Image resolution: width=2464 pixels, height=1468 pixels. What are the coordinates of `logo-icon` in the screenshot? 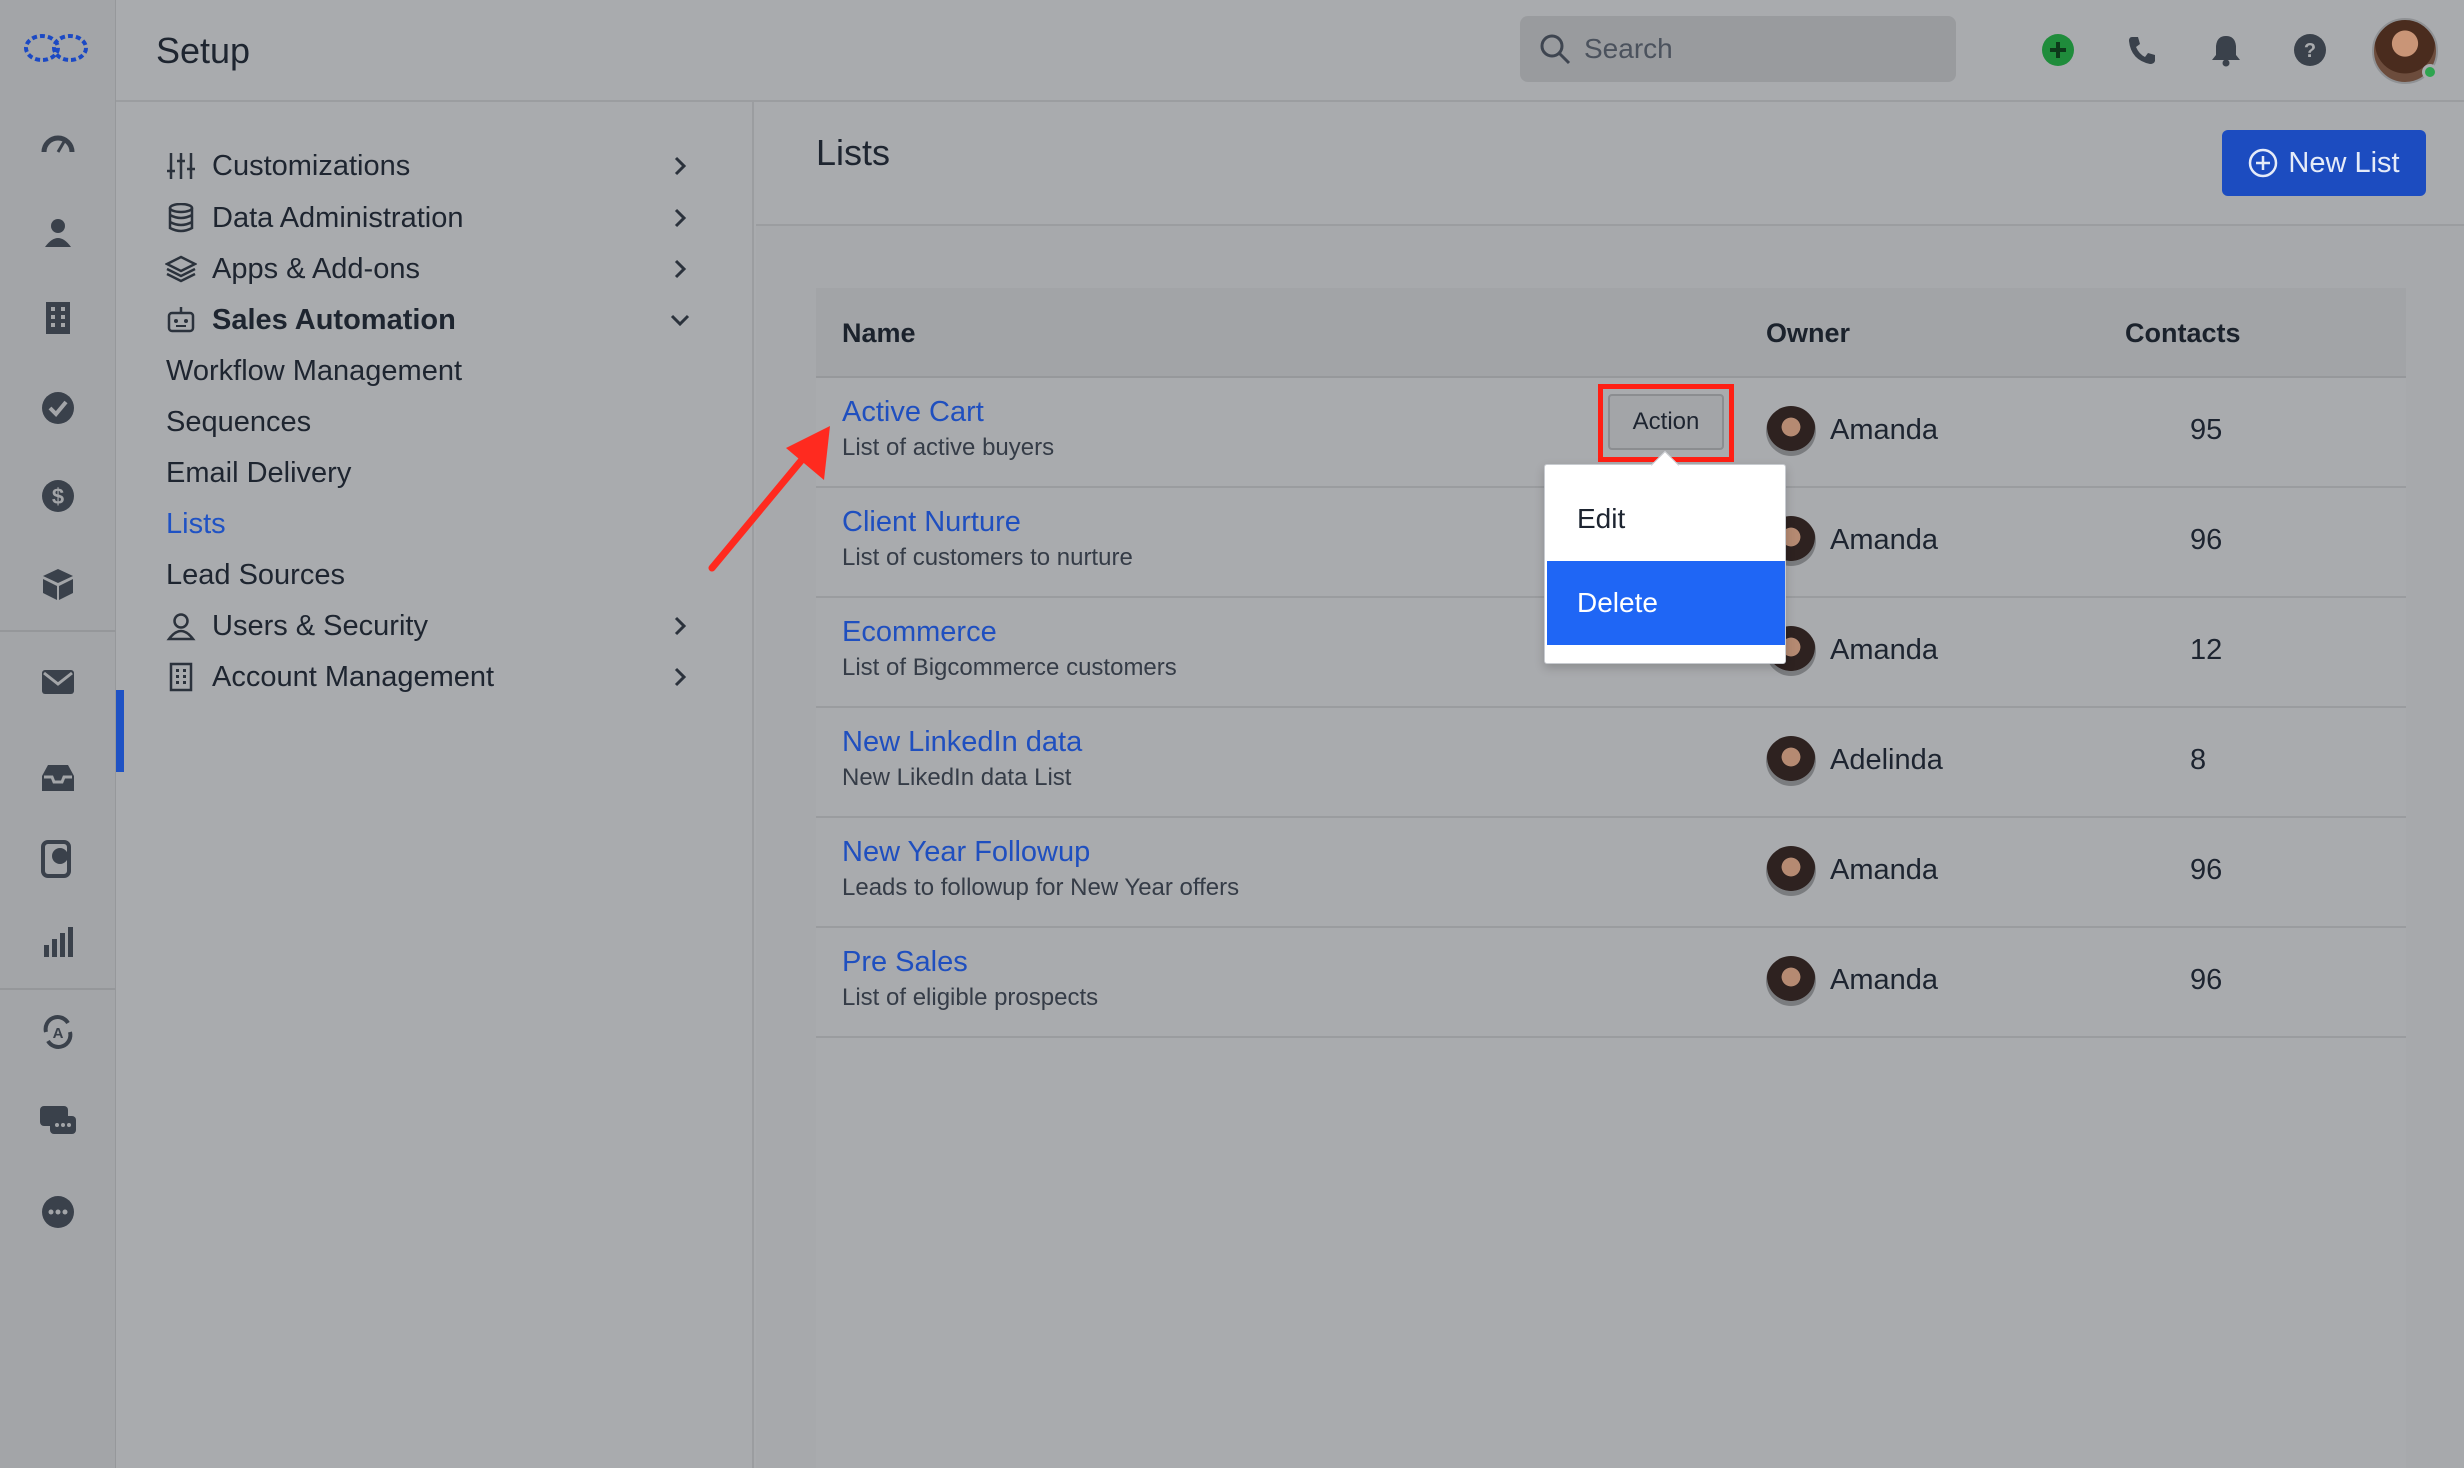 It's located at (56, 48).